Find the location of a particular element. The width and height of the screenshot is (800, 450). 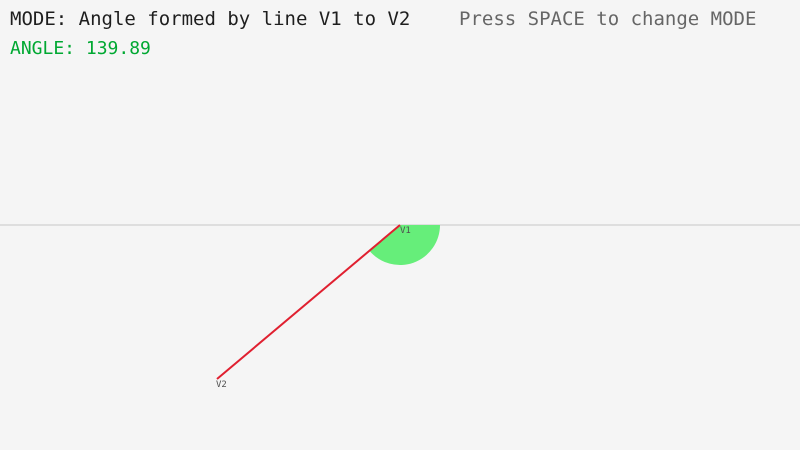

v1-label: V1 is located at coordinates (405, 231).